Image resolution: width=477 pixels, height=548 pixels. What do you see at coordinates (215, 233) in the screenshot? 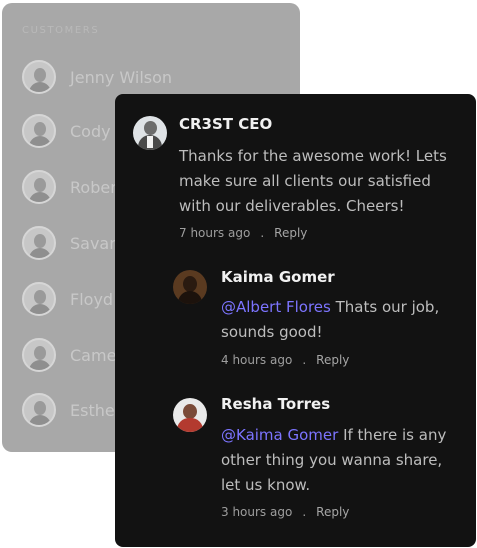
I see `comment-timestamp: 7 hours ago` at bounding box center [215, 233].